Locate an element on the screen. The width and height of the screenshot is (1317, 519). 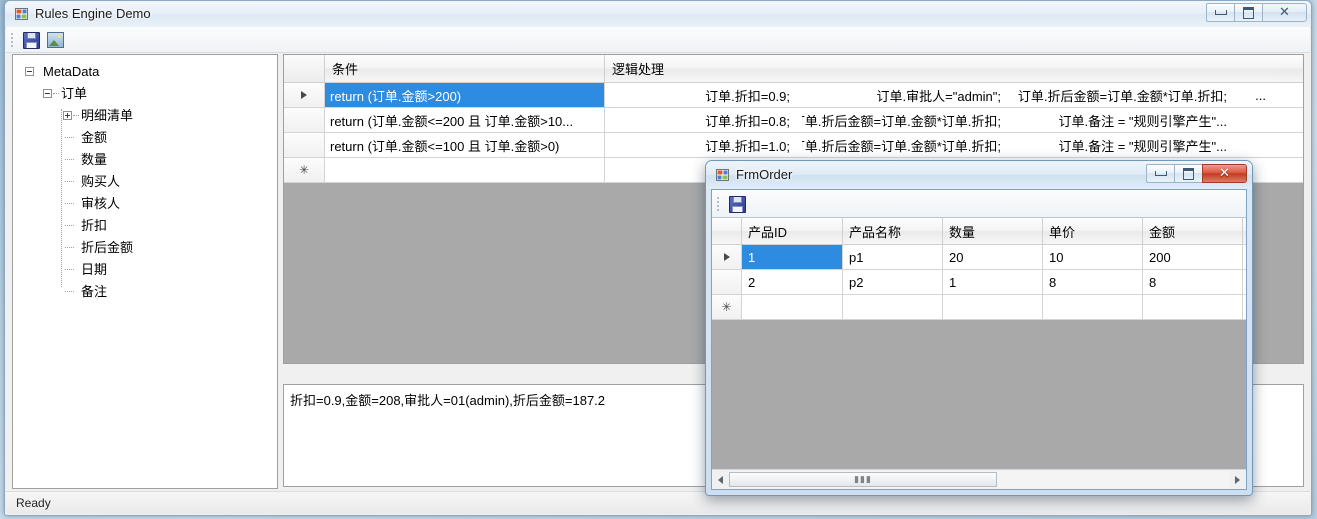
table-row: 1 p1 20 10 200 is located at coordinates (979, 257).